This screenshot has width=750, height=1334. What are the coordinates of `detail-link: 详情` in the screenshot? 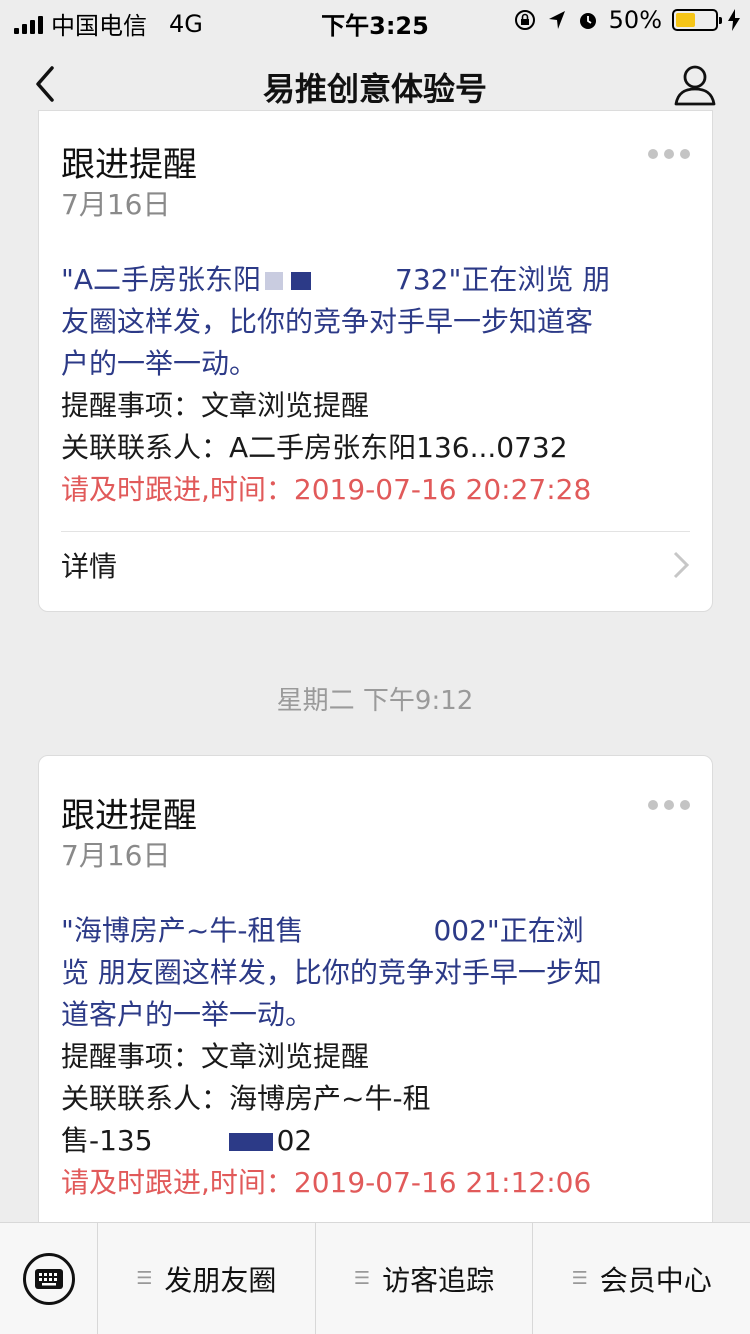 It's located at (375, 565).